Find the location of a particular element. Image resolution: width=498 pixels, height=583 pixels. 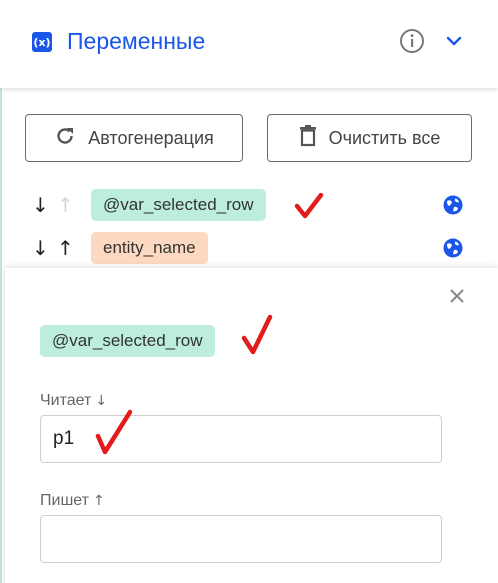

arrow-up-icon: ↑ is located at coordinates (98, 501).